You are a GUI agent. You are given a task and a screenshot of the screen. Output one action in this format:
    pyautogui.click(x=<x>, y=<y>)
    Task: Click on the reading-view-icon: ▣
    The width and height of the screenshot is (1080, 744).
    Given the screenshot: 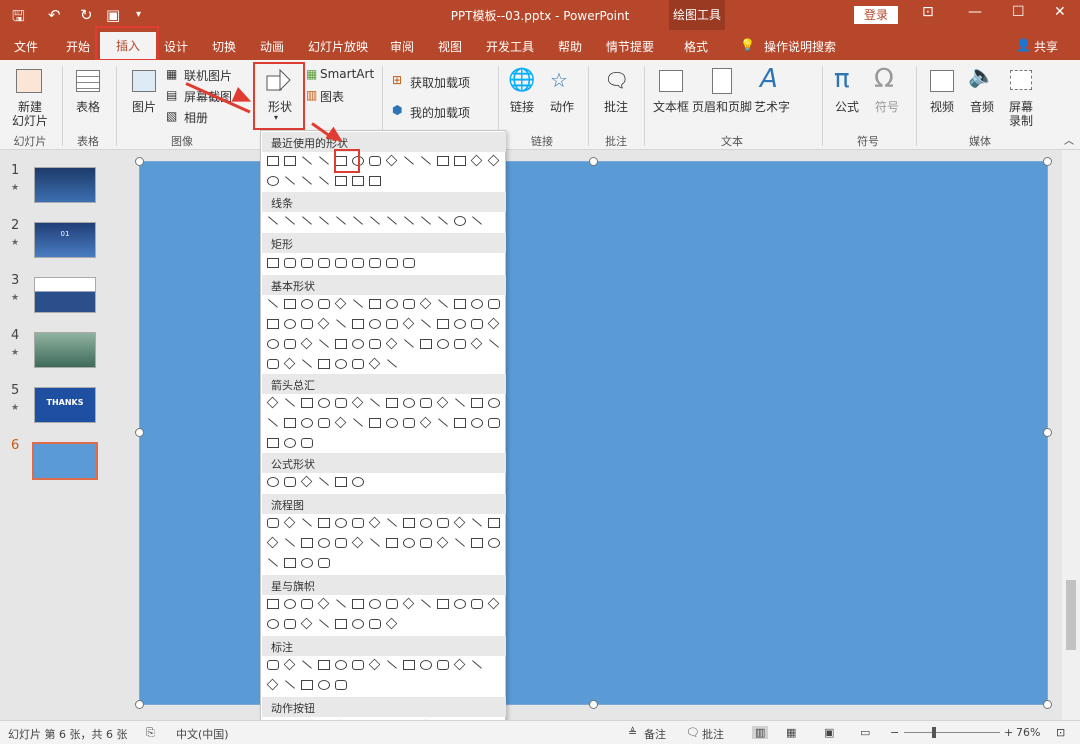 What is the action you would take?
    pyautogui.click(x=829, y=732)
    